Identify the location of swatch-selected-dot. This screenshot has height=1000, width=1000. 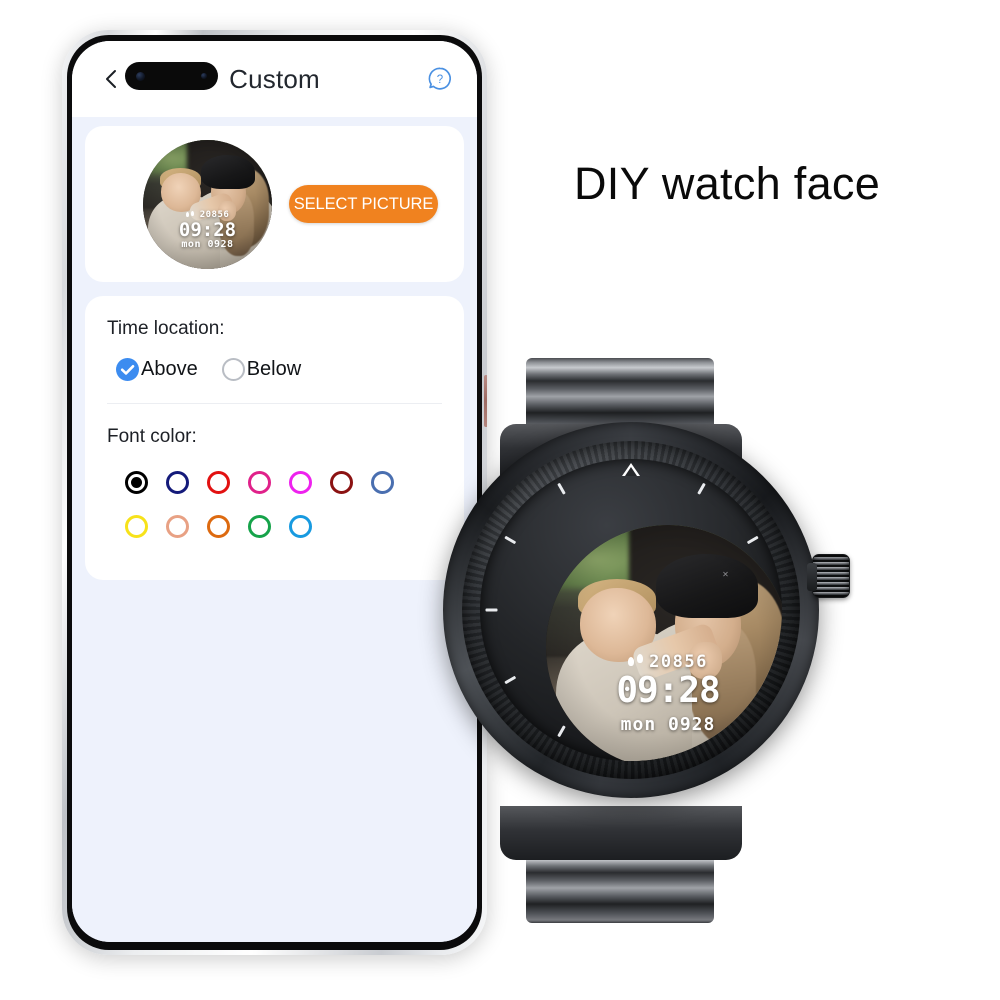
(136, 482).